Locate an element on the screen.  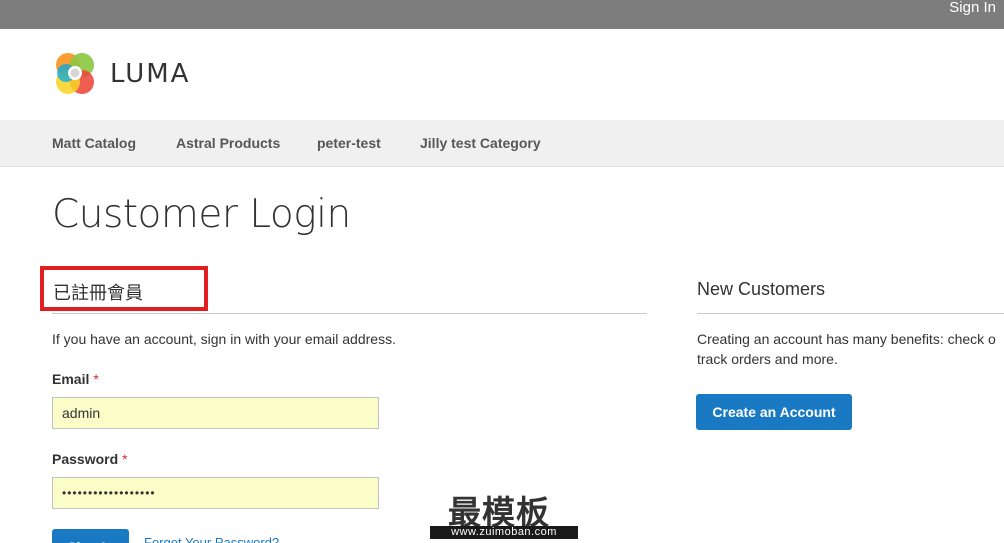
password-label: Password * is located at coordinates (90, 459).